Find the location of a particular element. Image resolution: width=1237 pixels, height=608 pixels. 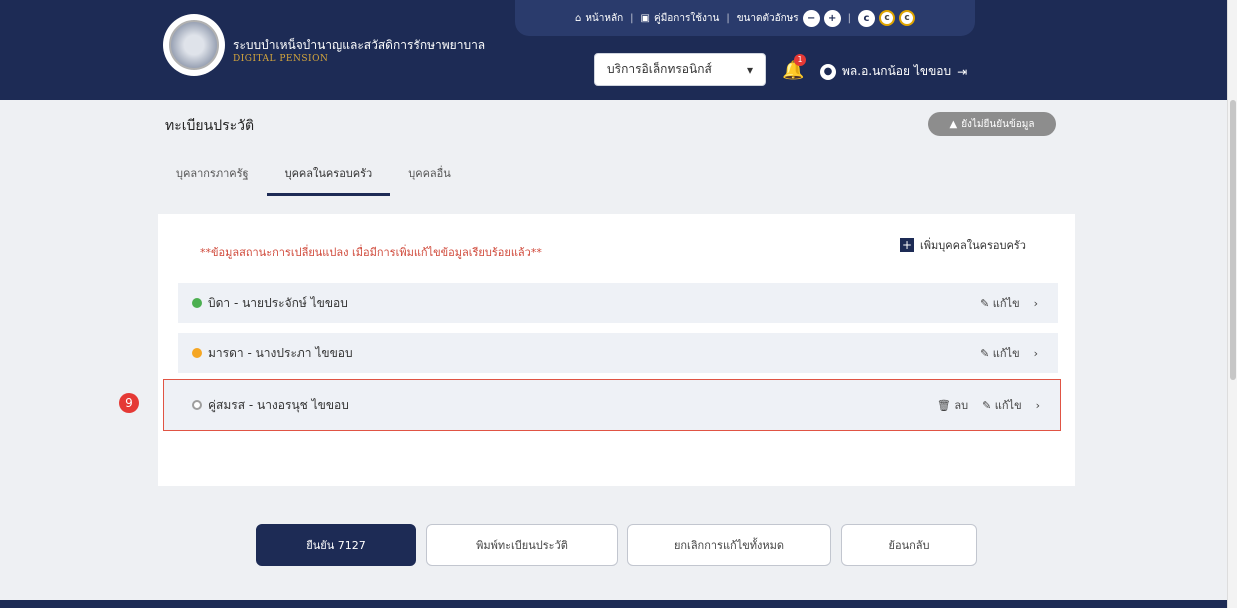

status-button-label: ยังไม่ยืนยันข้อมูล is located at coordinates (998, 124).